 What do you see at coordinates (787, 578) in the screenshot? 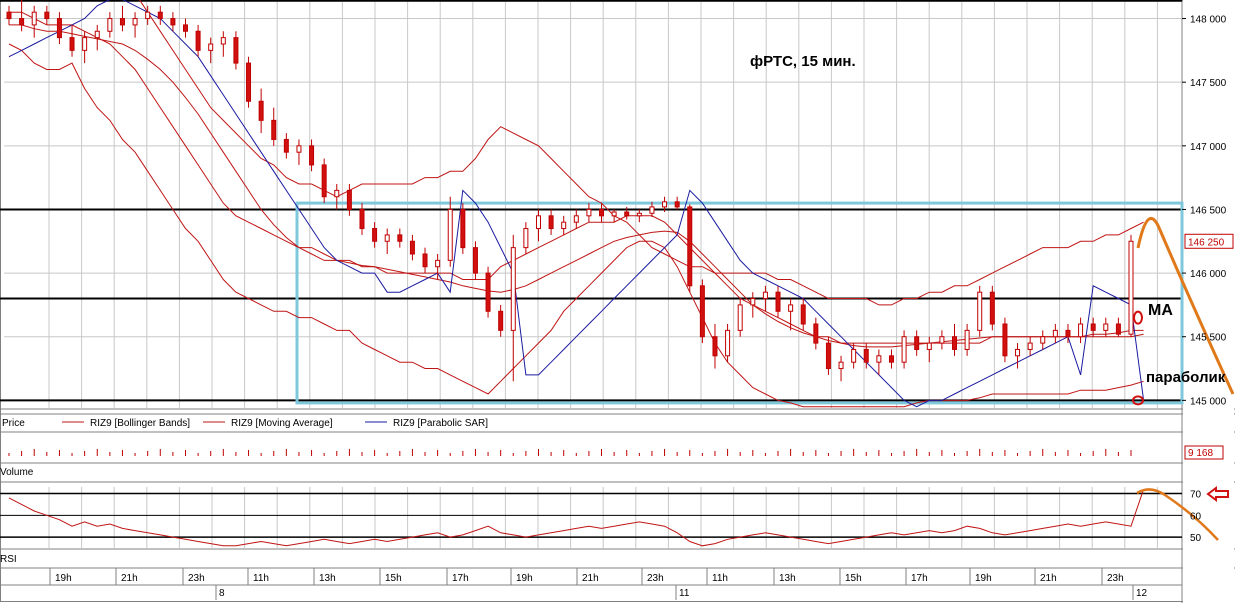
I see `hour-label: 13h` at bounding box center [787, 578].